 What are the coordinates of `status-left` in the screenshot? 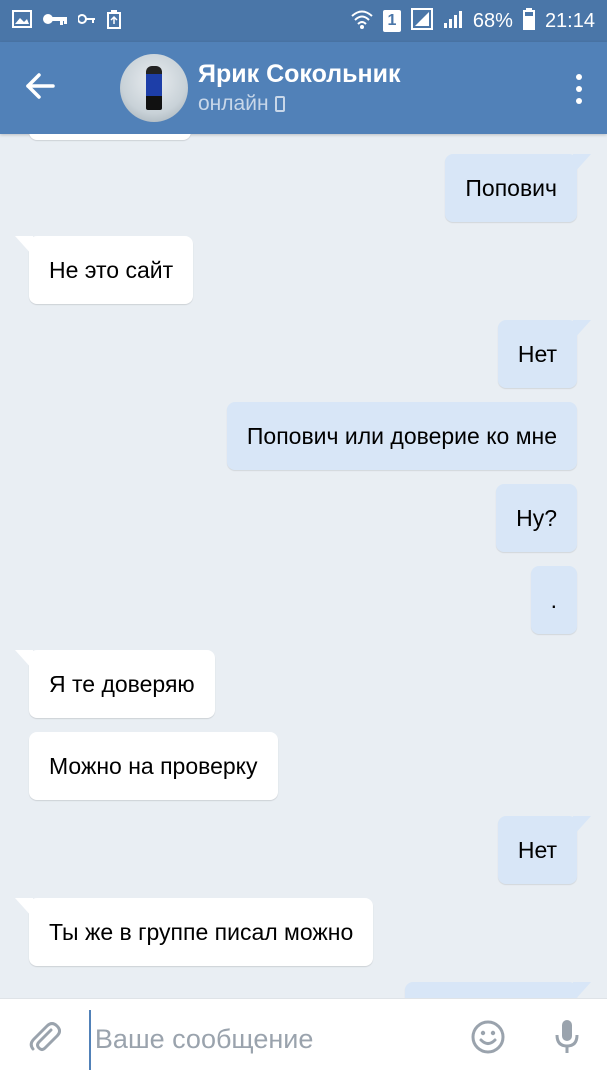 It's located at (67, 21).